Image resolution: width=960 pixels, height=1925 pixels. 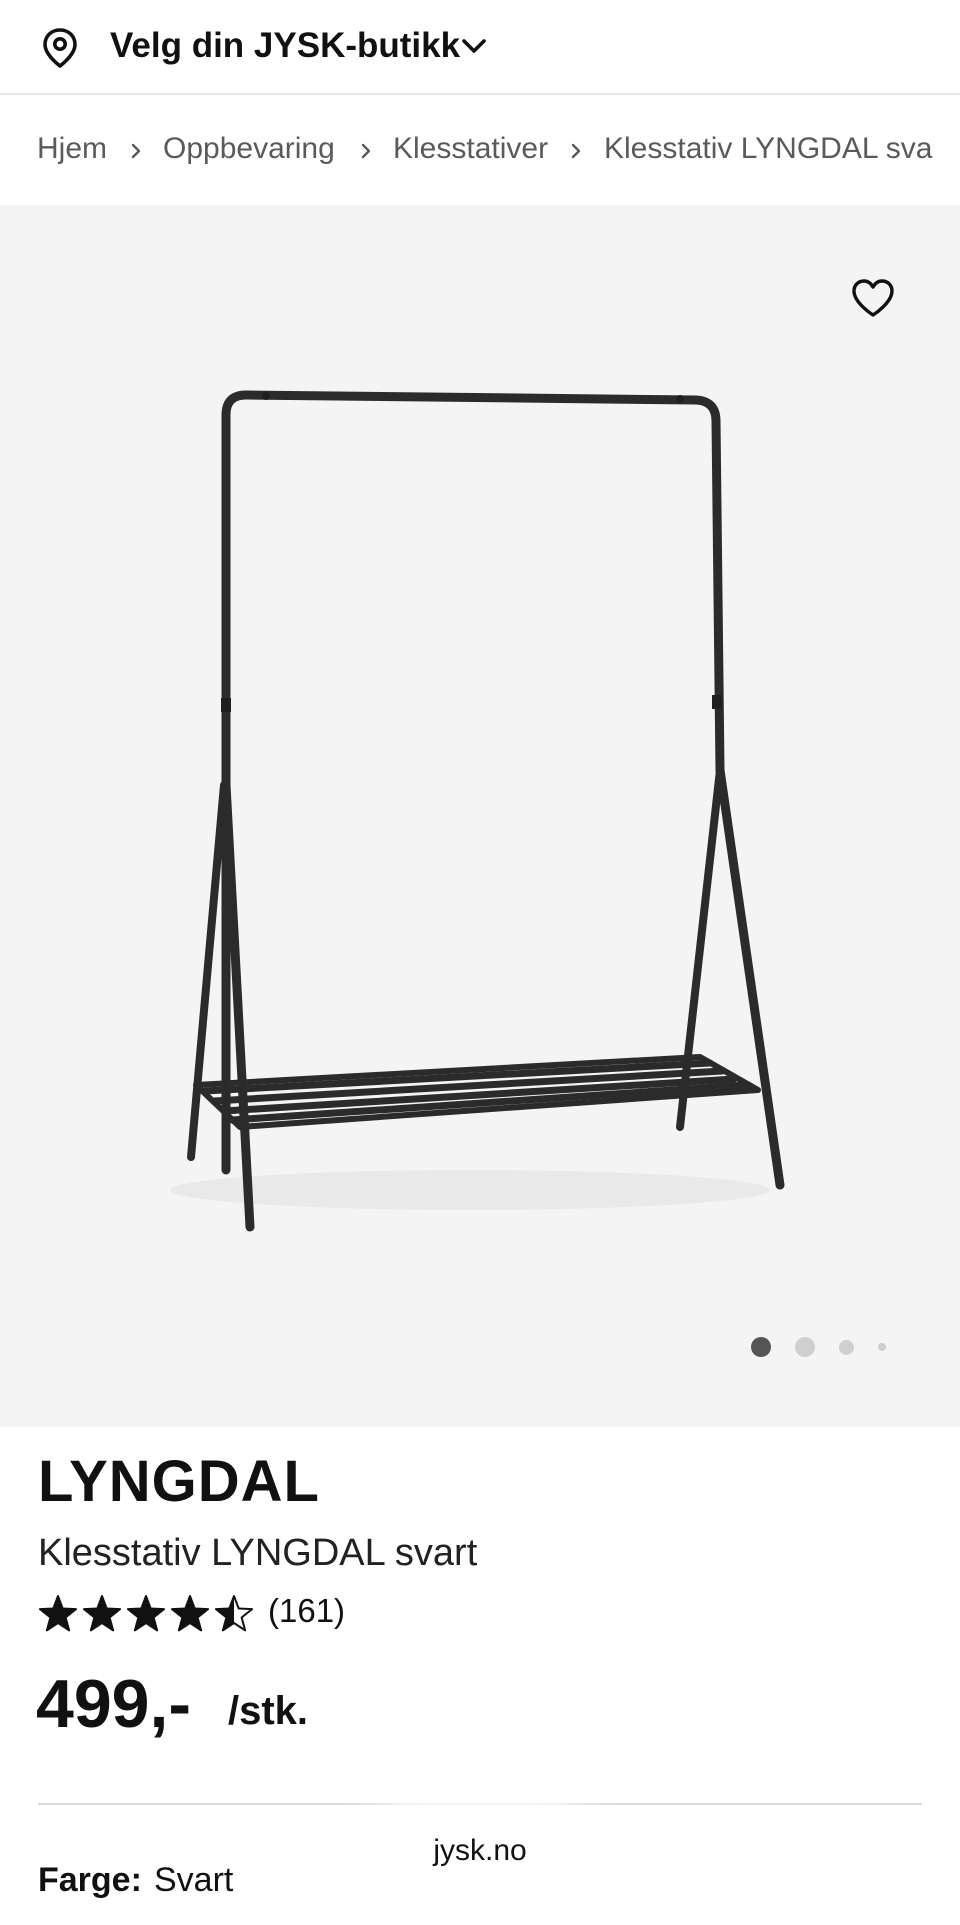 I want to click on product-brand: LYNGDAL, so click(x=179, y=1481).